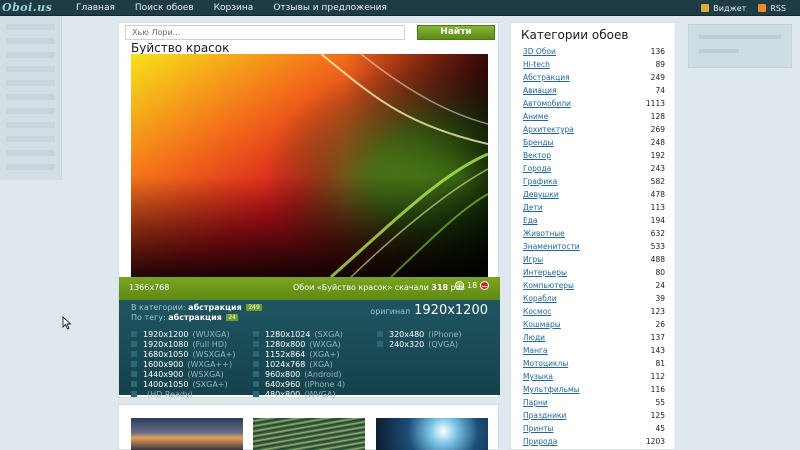 Image resolution: width=800 pixels, height=450 pixels. Describe the element at coordinates (27, 8) in the screenshot. I see `site-logo: Oboi.us` at that location.